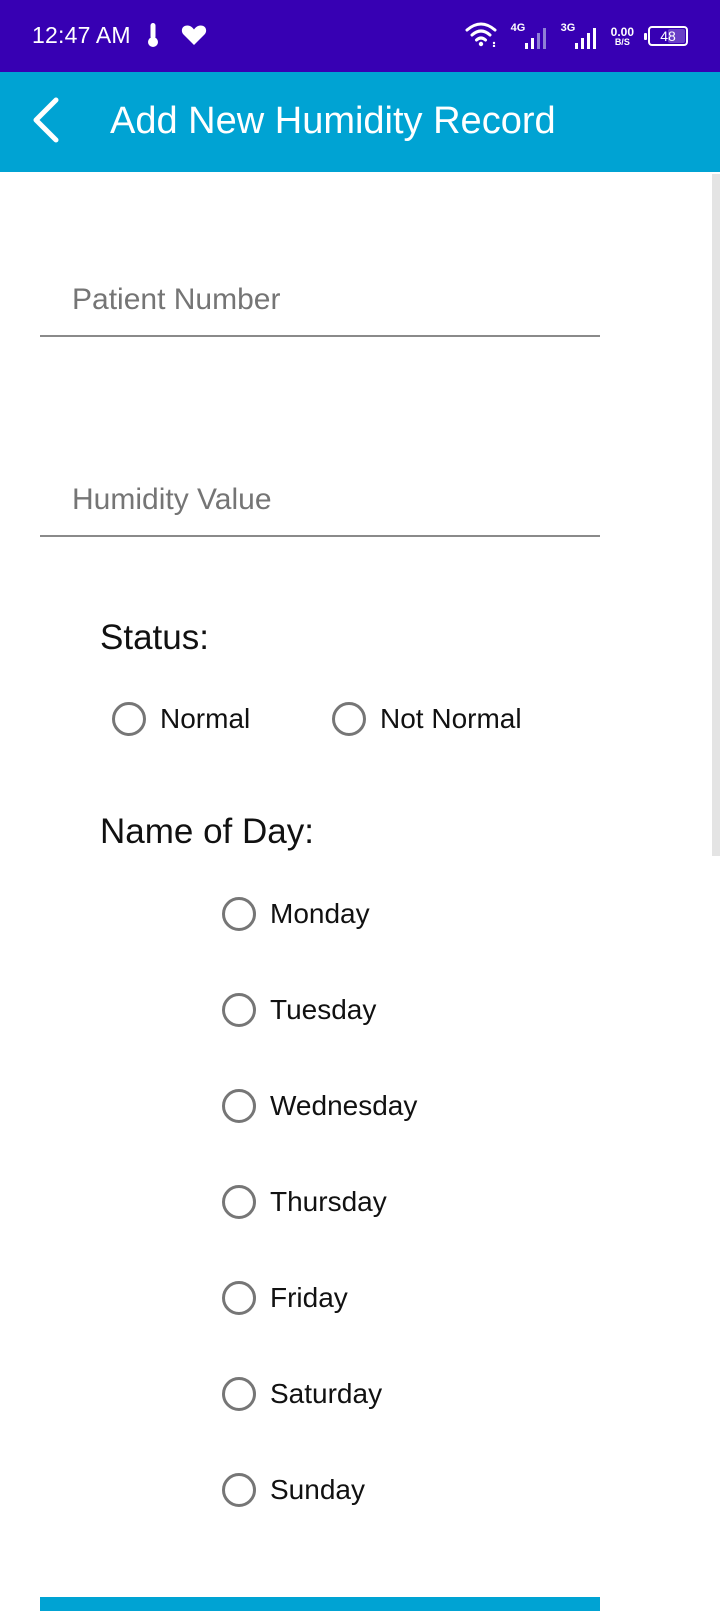 Image resolution: width=720 pixels, height=1611 pixels. What do you see at coordinates (153, 37) in the screenshot?
I see `thermometer-icon` at bounding box center [153, 37].